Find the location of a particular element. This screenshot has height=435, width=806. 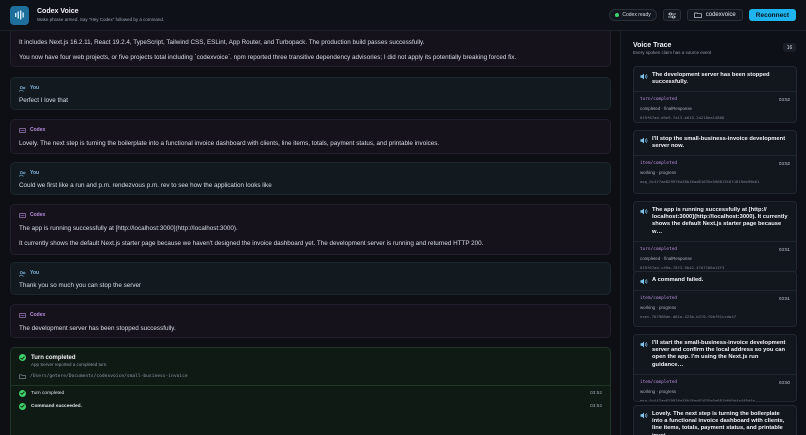

status-text: Codex ready is located at coordinates (636, 15).